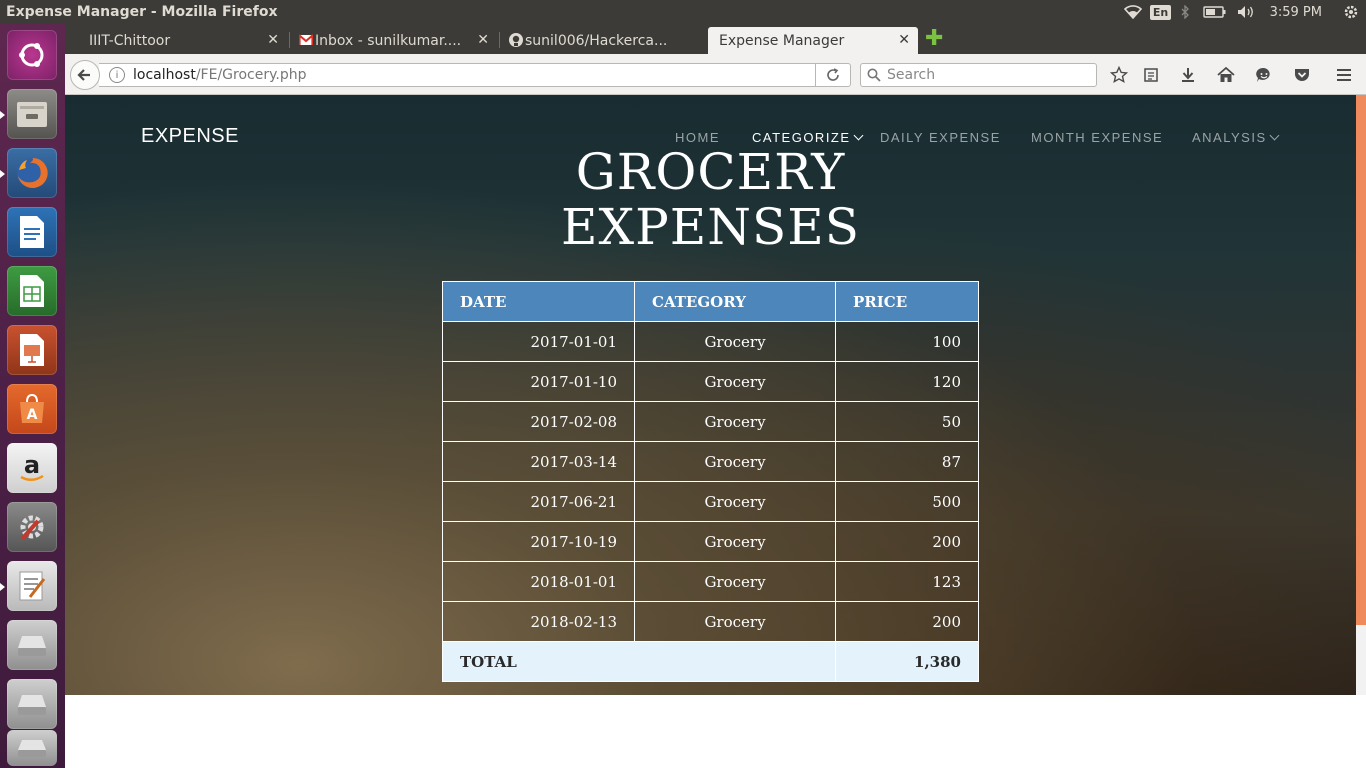 The image size is (1366, 768). I want to click on search-bar: Search, so click(978, 75).